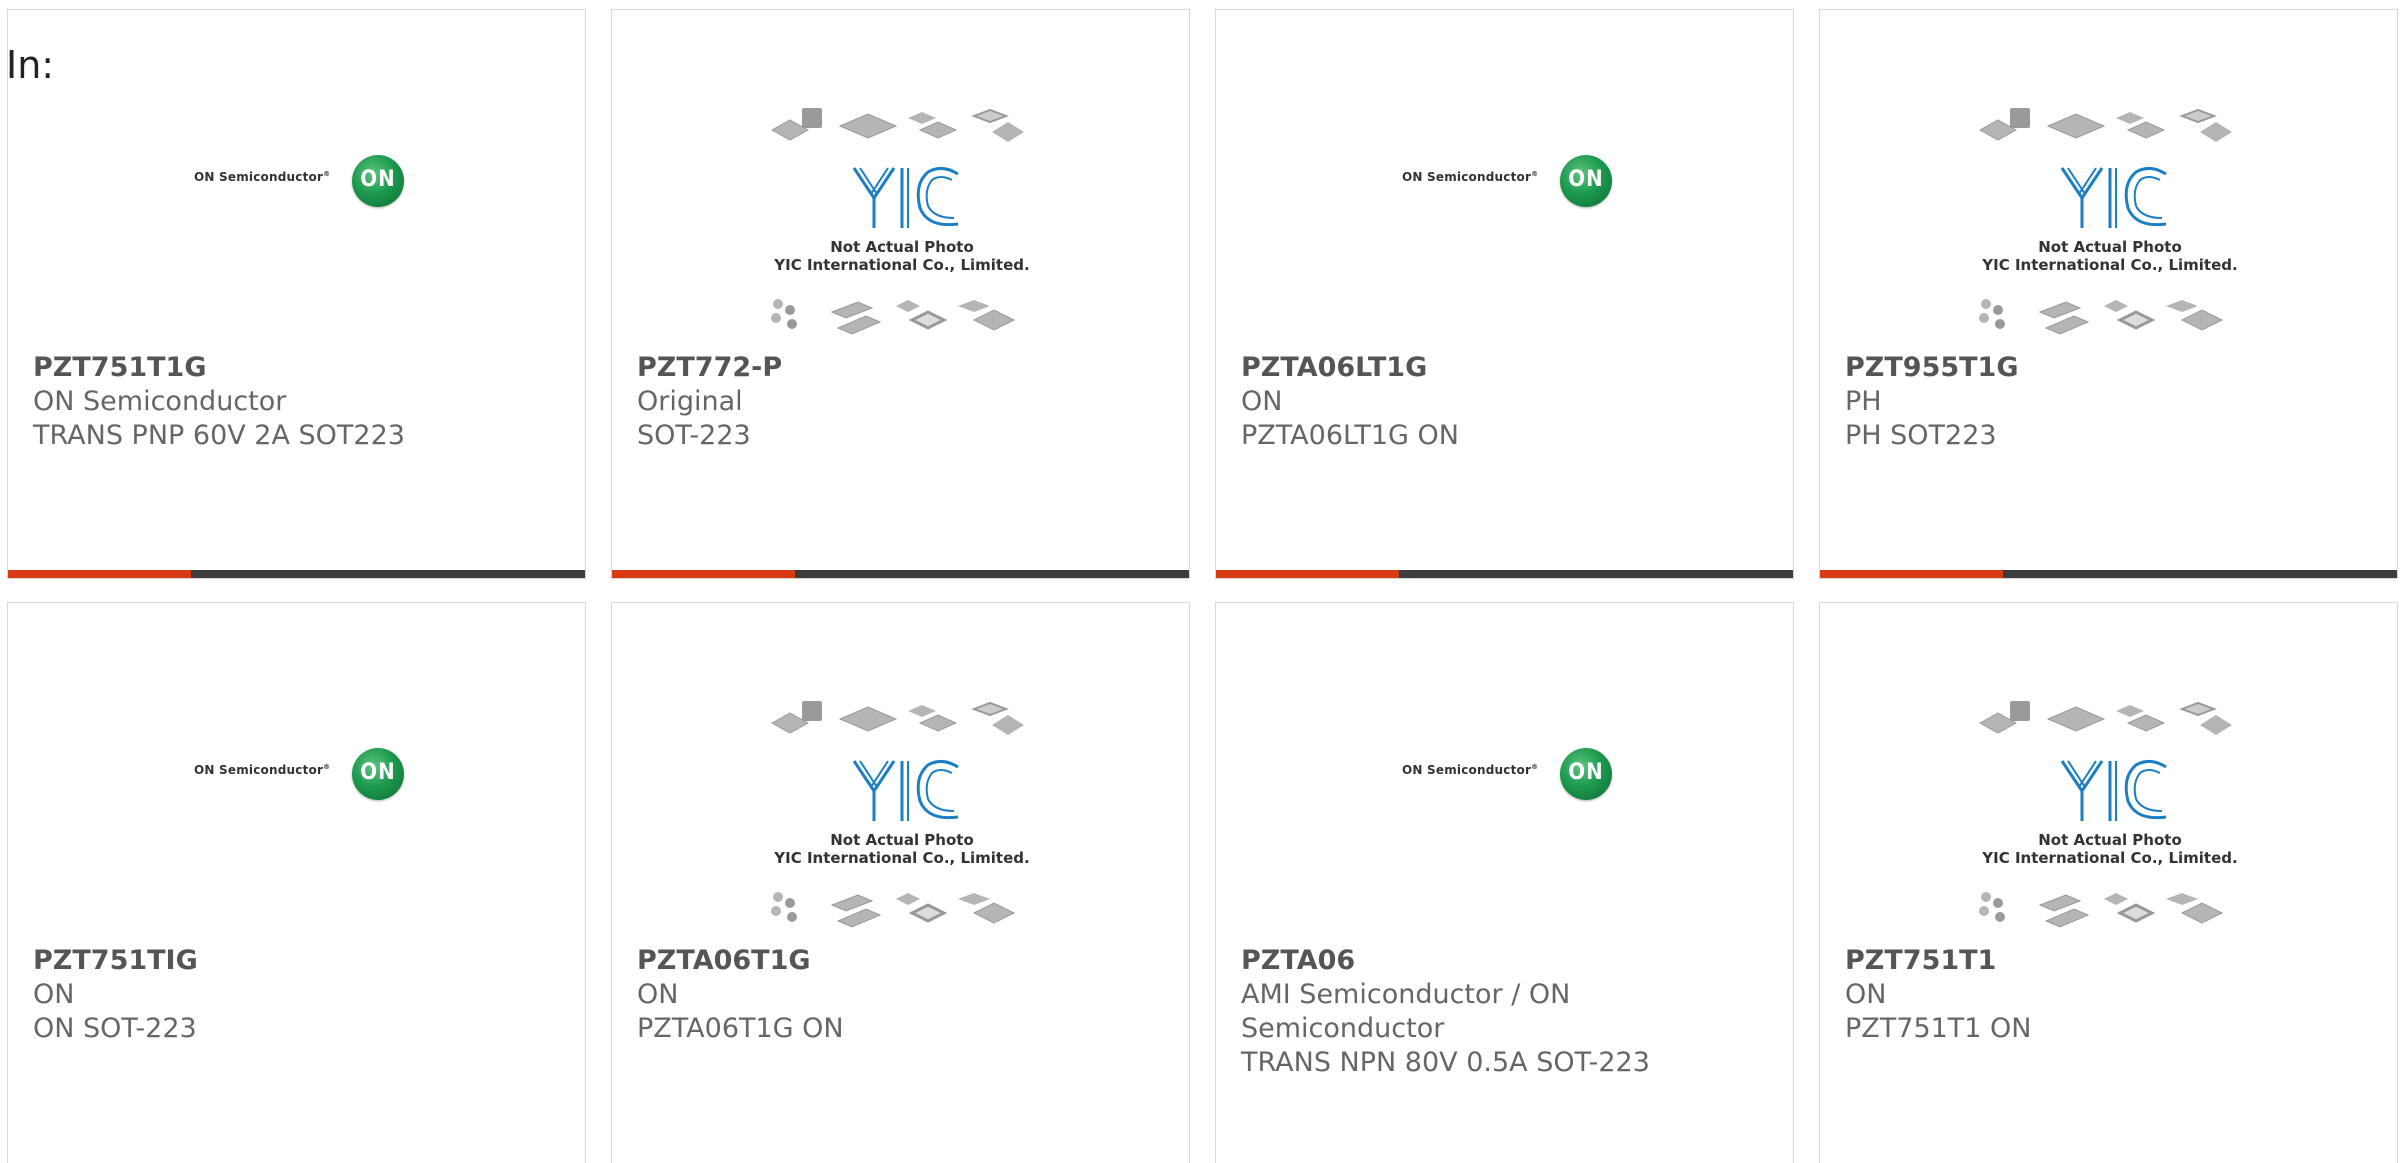  What do you see at coordinates (1406, 1011) in the screenshot?
I see `product-brand: AMI Semiconductor / ON Semiconductor` at bounding box center [1406, 1011].